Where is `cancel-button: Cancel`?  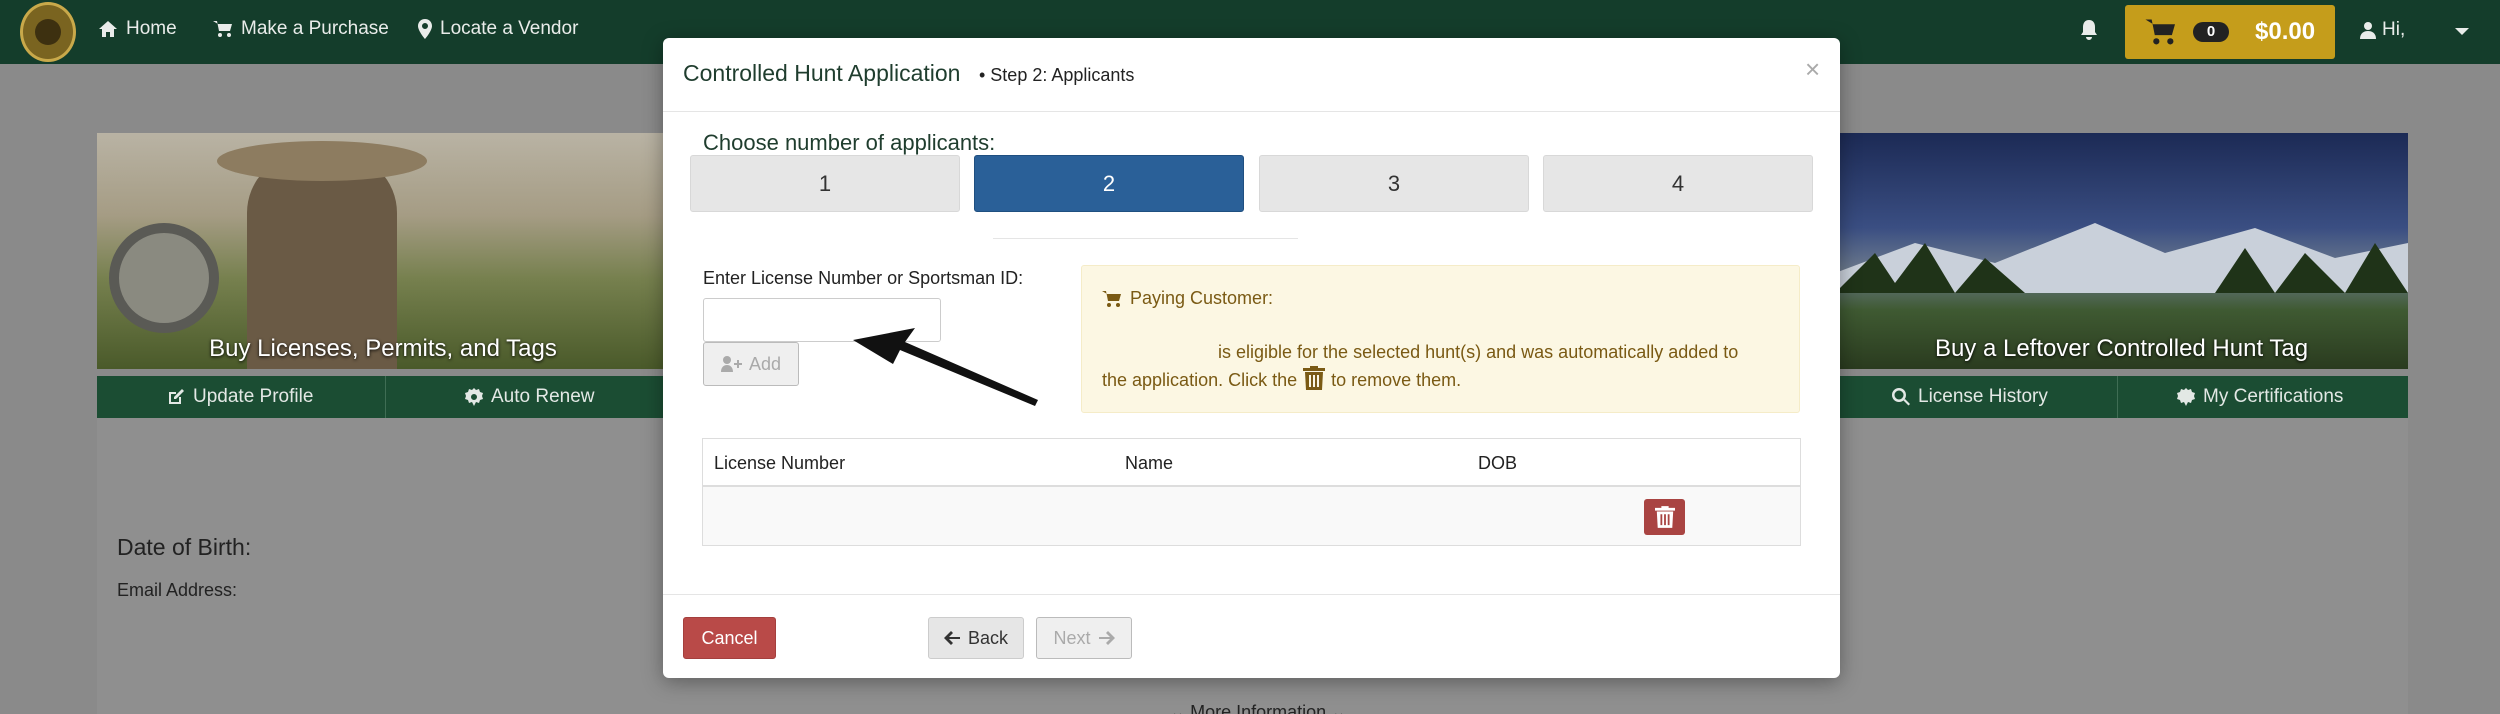 cancel-button: Cancel is located at coordinates (729, 638).